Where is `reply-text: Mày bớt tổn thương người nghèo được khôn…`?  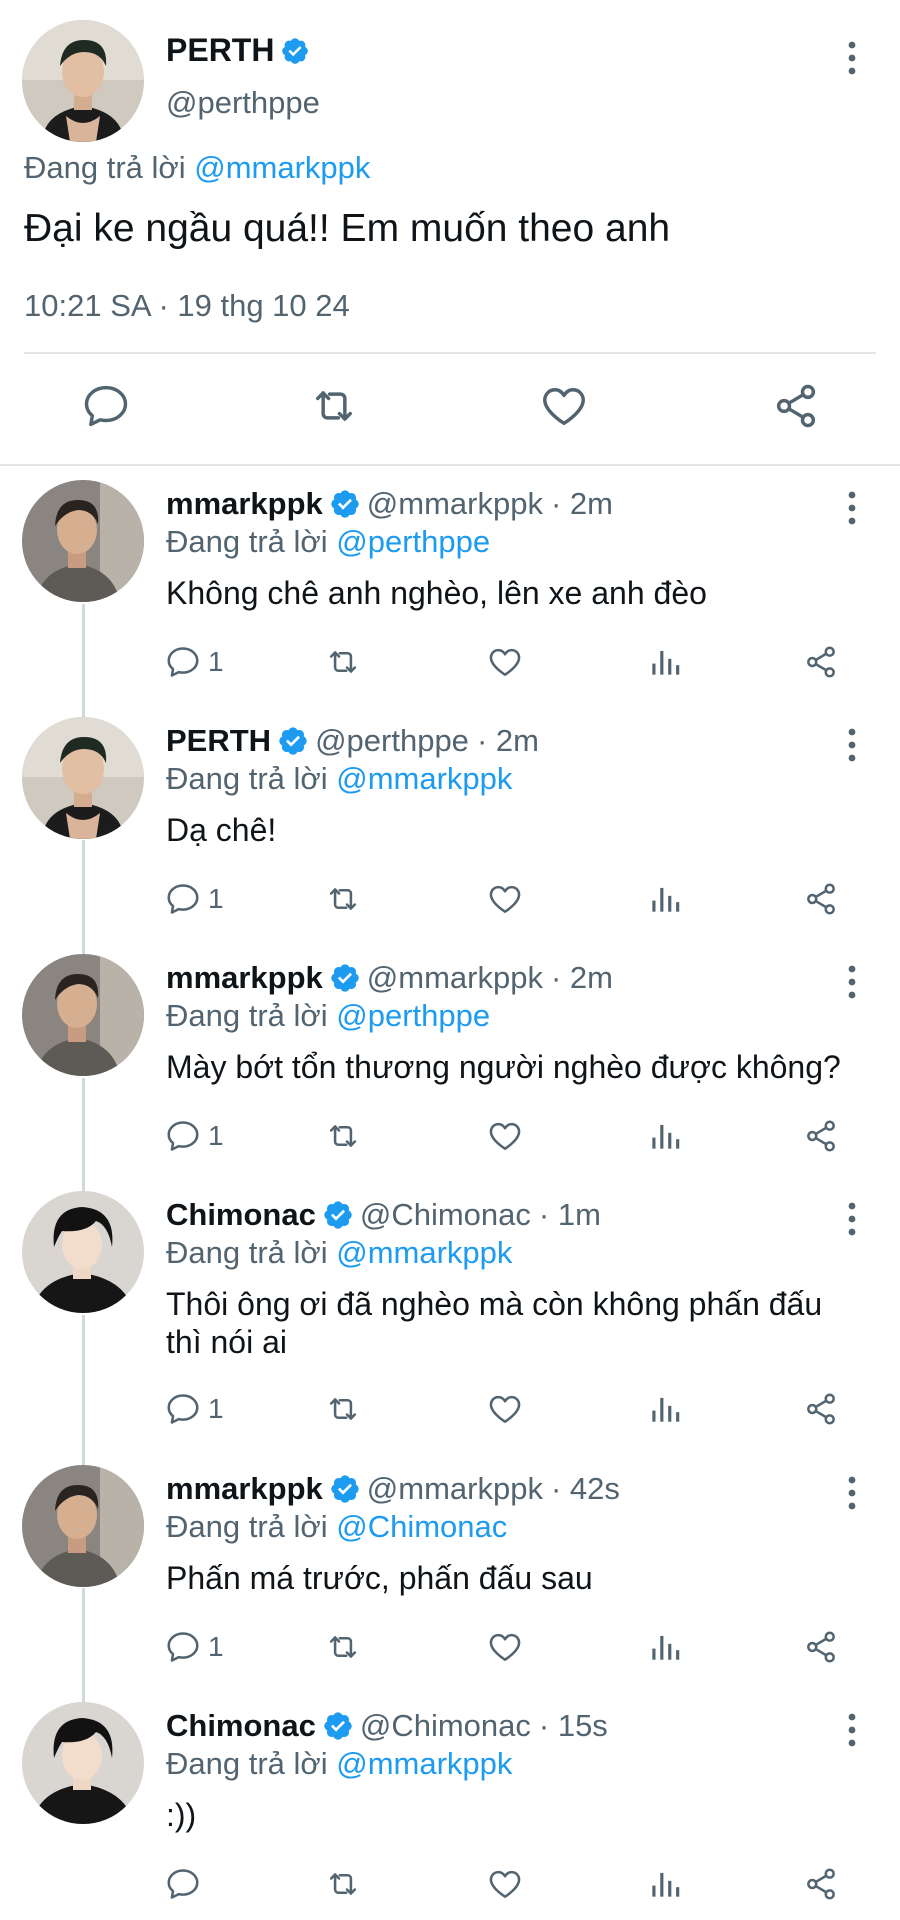
reply-text: Mày bớt tổn thương người nghèo được khôn… is located at coordinates (503, 1067).